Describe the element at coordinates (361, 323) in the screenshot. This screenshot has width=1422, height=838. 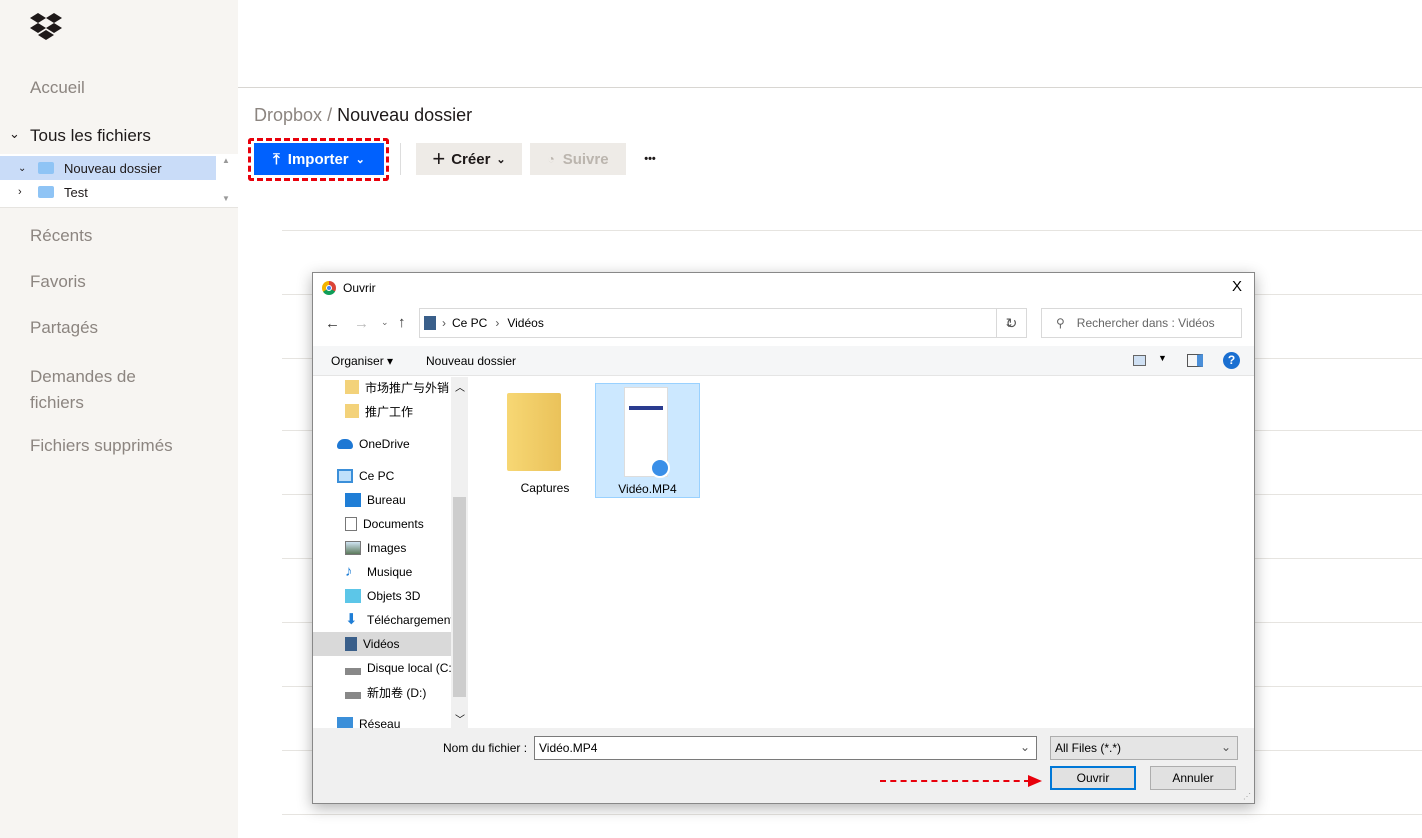
I see `forward-arrow-icon: →` at that location.